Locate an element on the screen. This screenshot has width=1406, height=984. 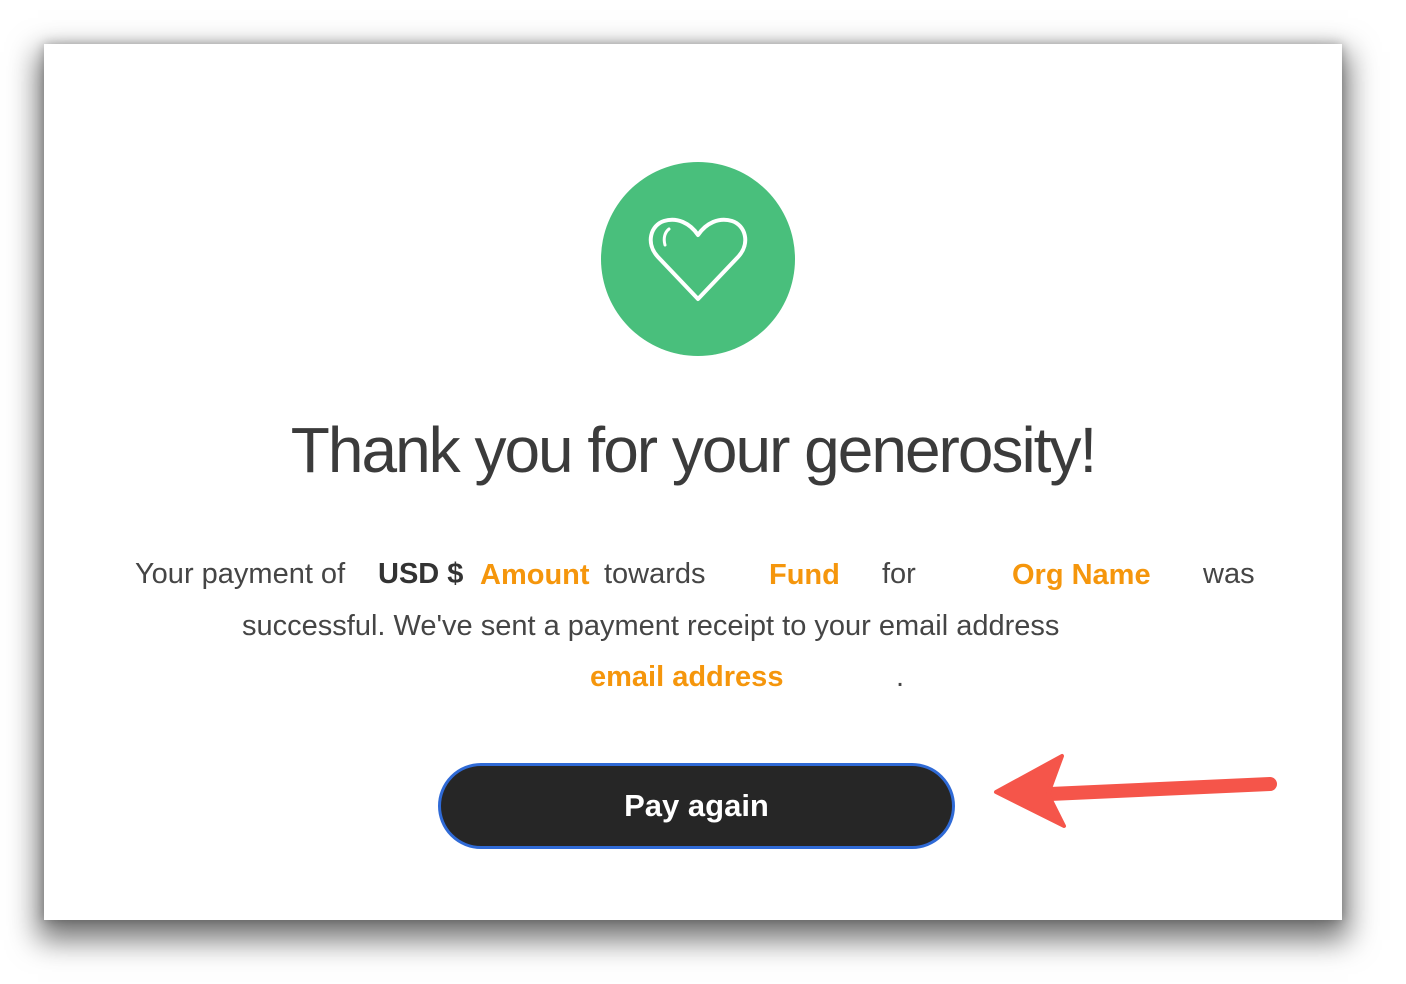
message-towards: towards is located at coordinates (655, 574).